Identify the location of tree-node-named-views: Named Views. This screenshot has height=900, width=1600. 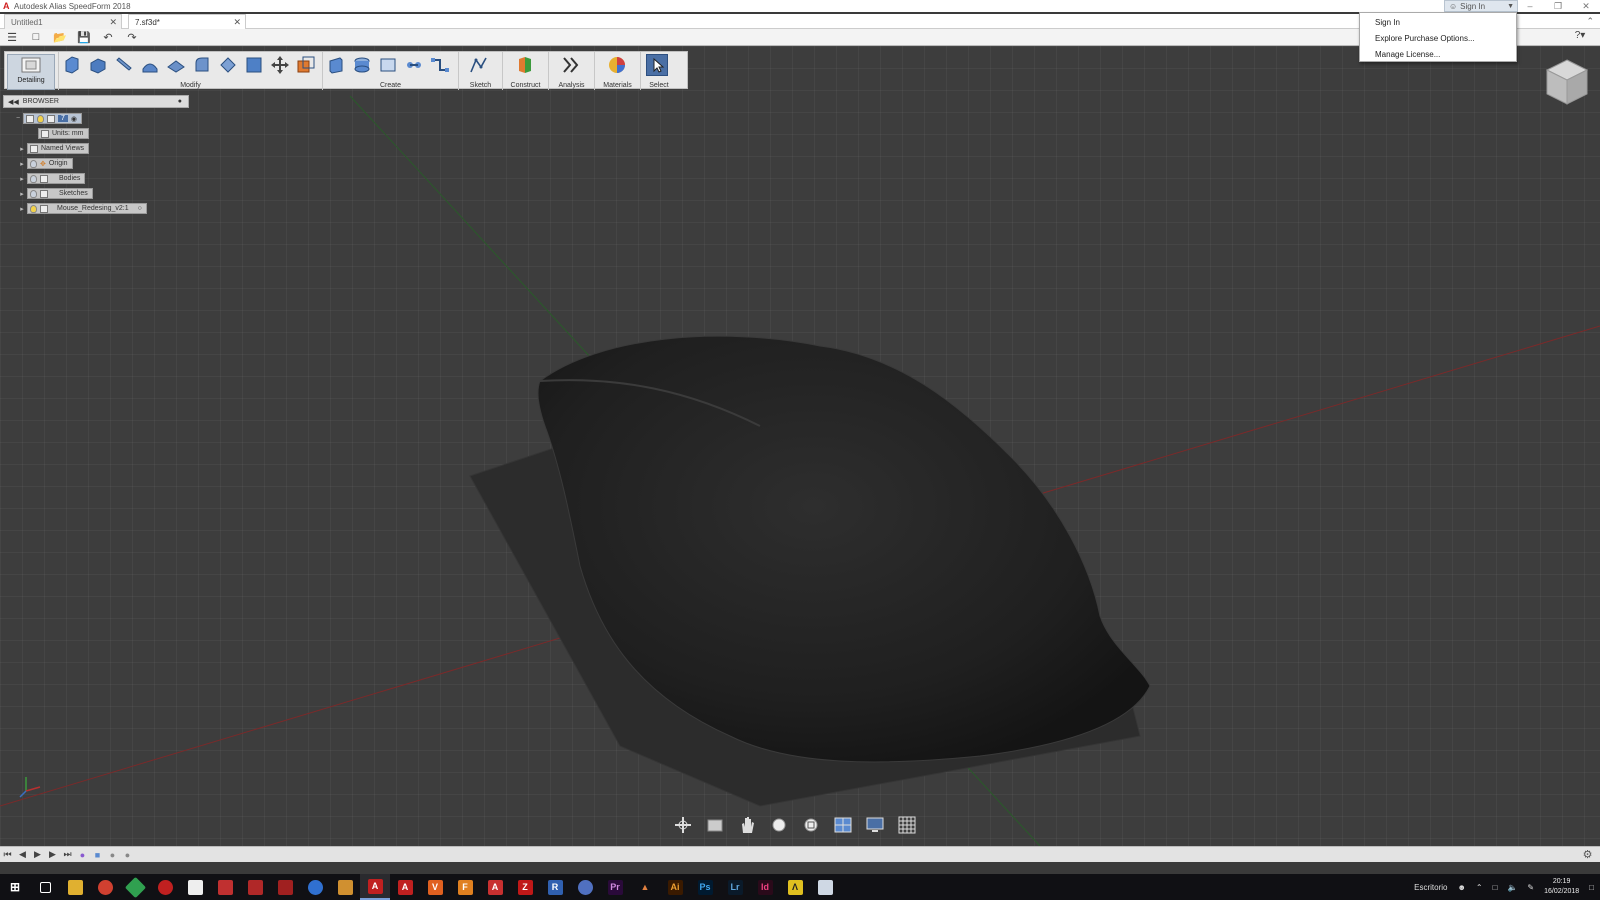
(58, 148).